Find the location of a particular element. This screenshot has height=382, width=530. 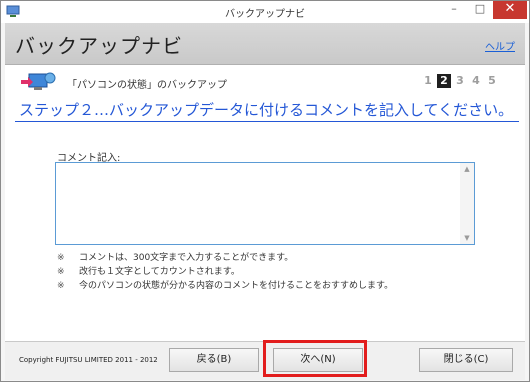

note-text: コメントは、300文字まで入力することができます。 is located at coordinates (186, 258).